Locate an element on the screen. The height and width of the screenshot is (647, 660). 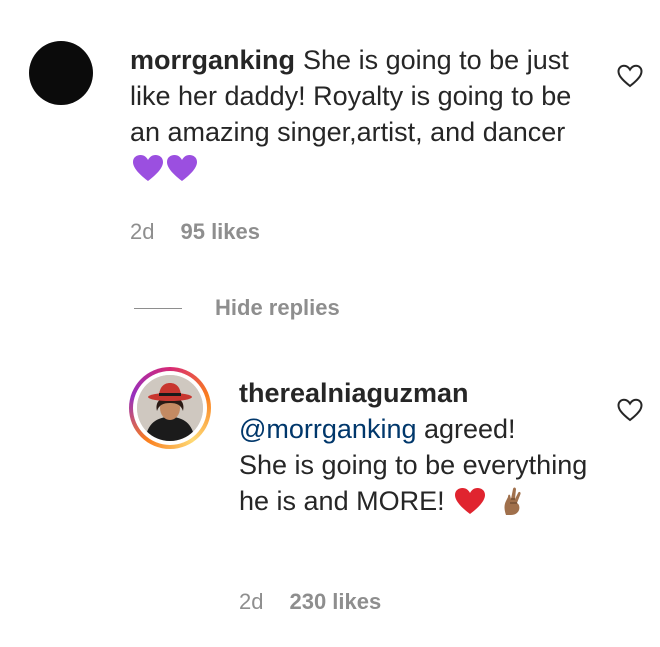
comment-username: morrganking is located at coordinates (212, 60).